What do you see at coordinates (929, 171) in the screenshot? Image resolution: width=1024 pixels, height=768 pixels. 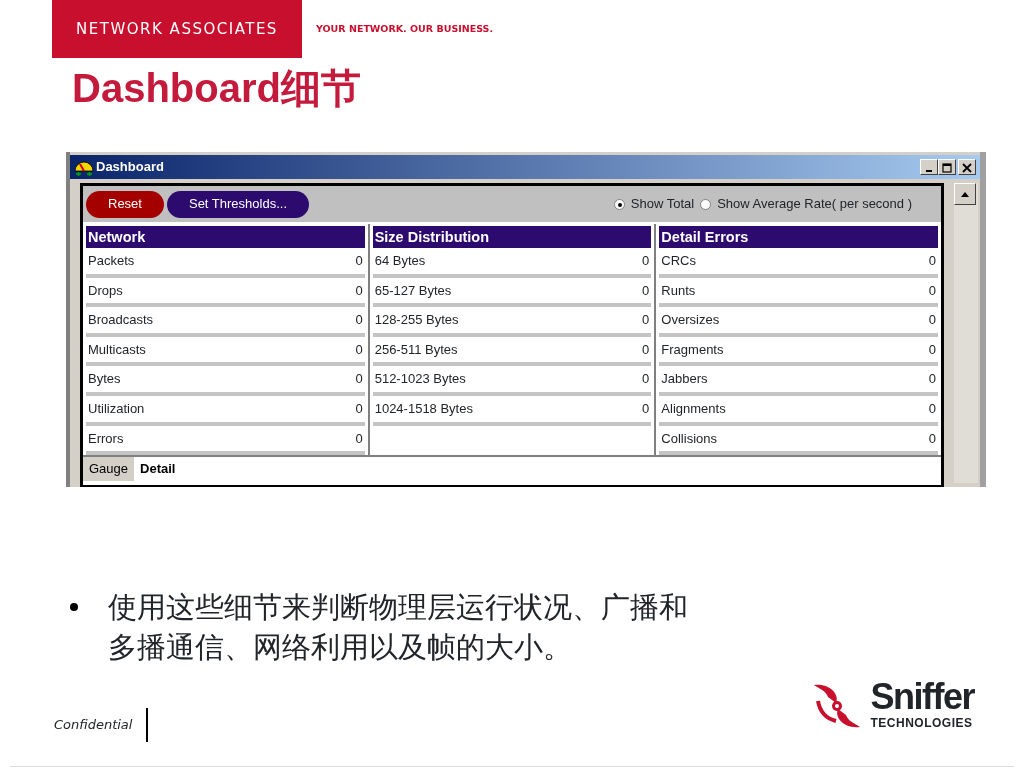 I see `minimize-icon` at bounding box center [929, 171].